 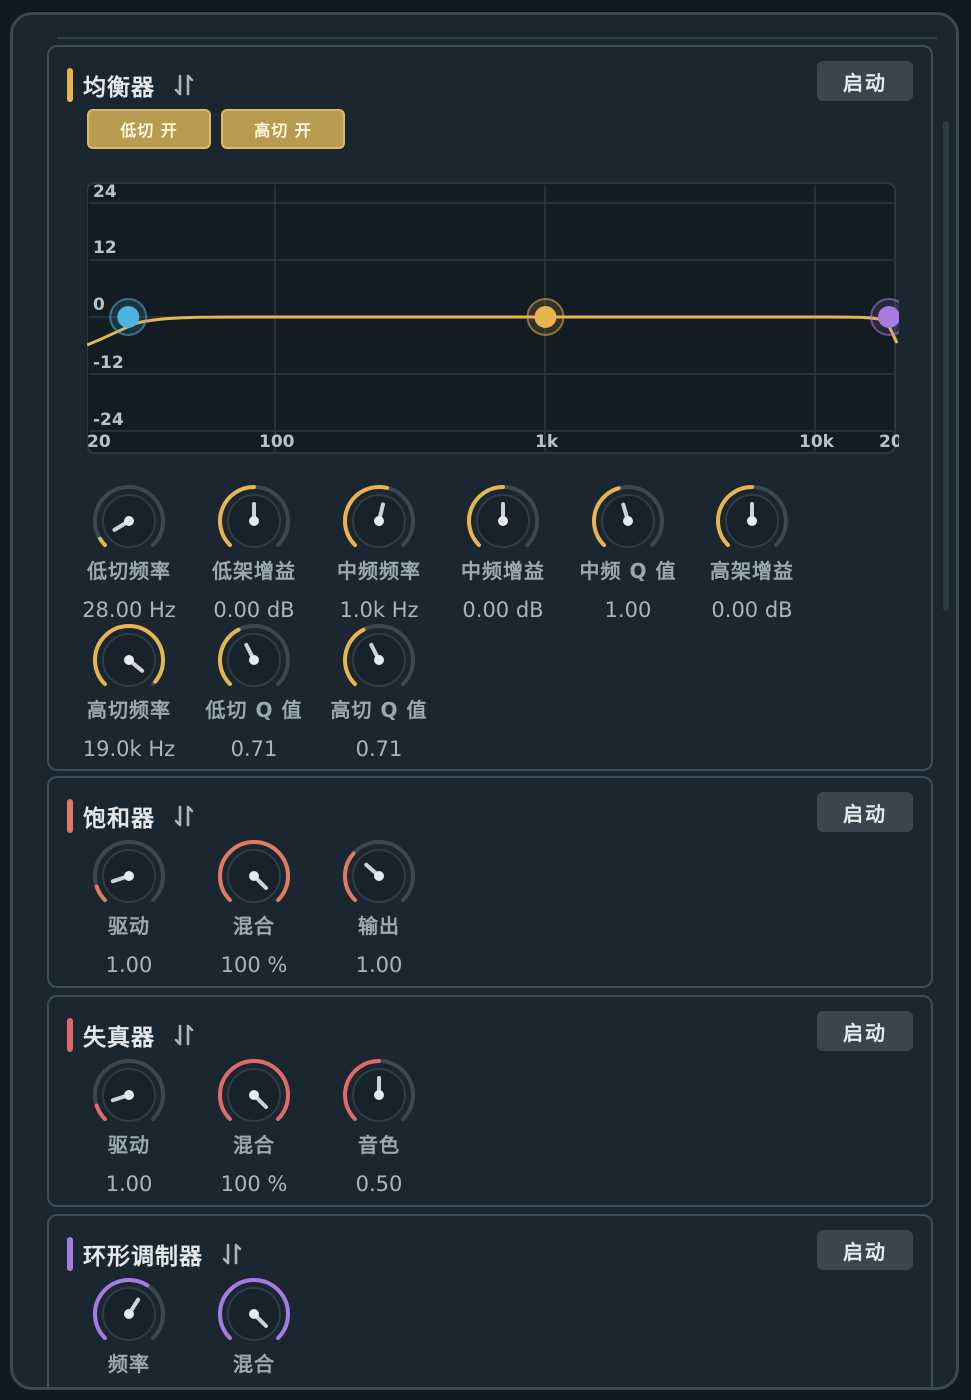 I want to click on knob-eq: 中频 Q 值 1.00, so click(x=628, y=551).